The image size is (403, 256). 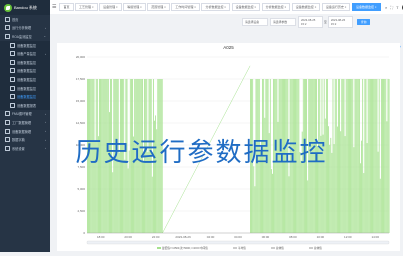 I want to click on x-tick-label: 12:00, so click(x=348, y=237).